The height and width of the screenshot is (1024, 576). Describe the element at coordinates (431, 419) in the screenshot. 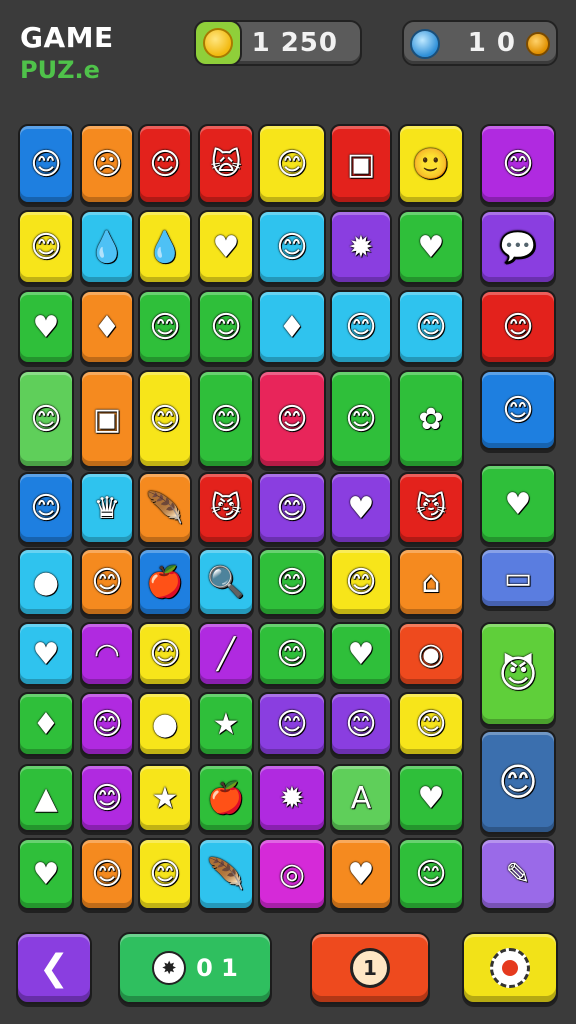

I see `tile-flower: ✿` at that location.